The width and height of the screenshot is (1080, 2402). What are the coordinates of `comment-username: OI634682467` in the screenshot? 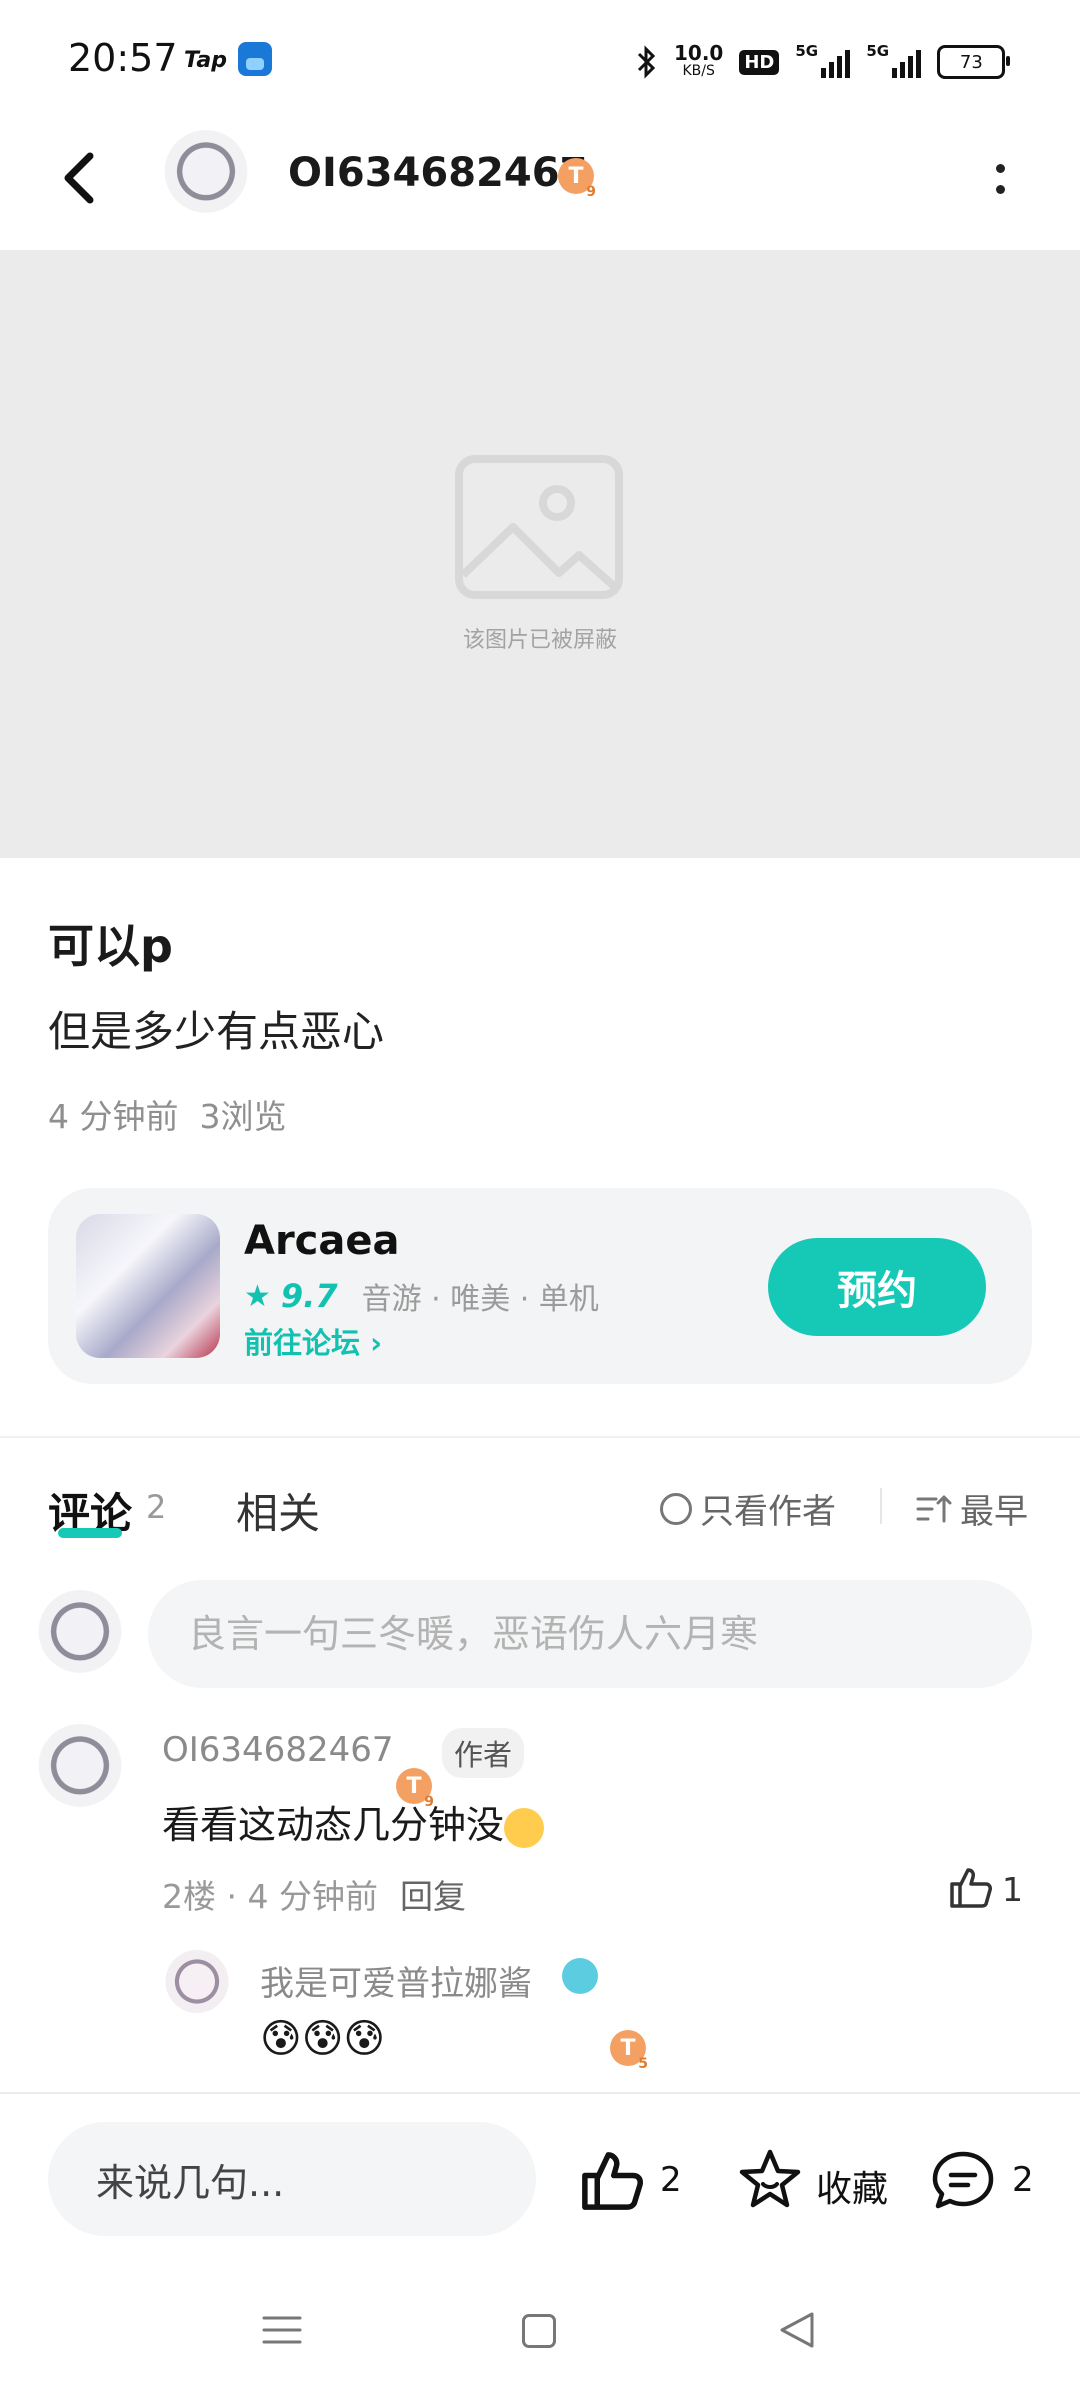 It's located at (277, 1750).